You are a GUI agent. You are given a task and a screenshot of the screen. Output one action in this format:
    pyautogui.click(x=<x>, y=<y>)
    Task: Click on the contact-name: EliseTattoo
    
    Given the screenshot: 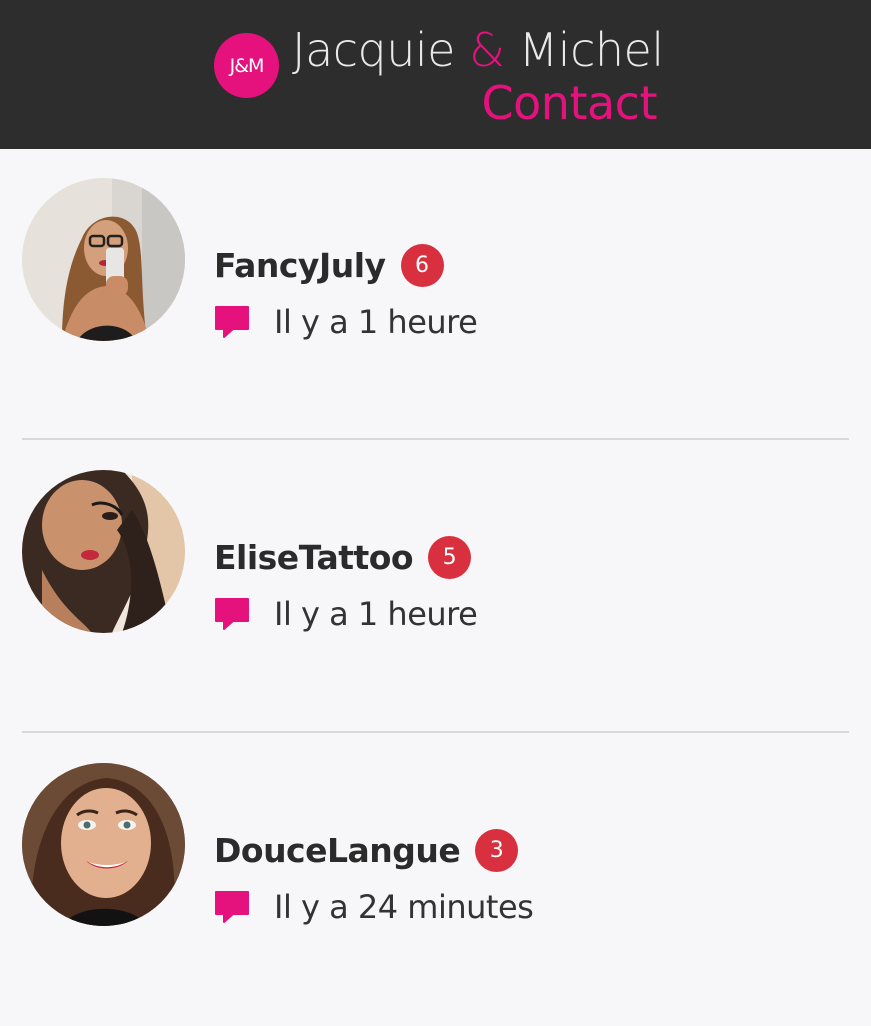 What is the action you would take?
    pyautogui.click(x=314, y=557)
    